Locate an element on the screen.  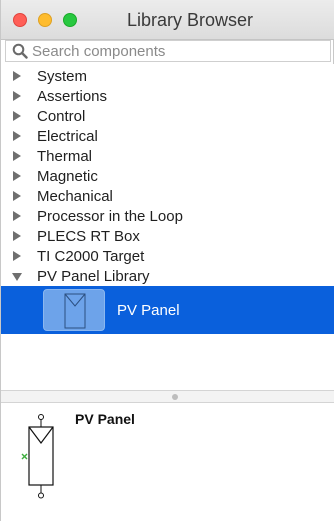
tree-item-label: Electrical is located at coordinates (67, 136).